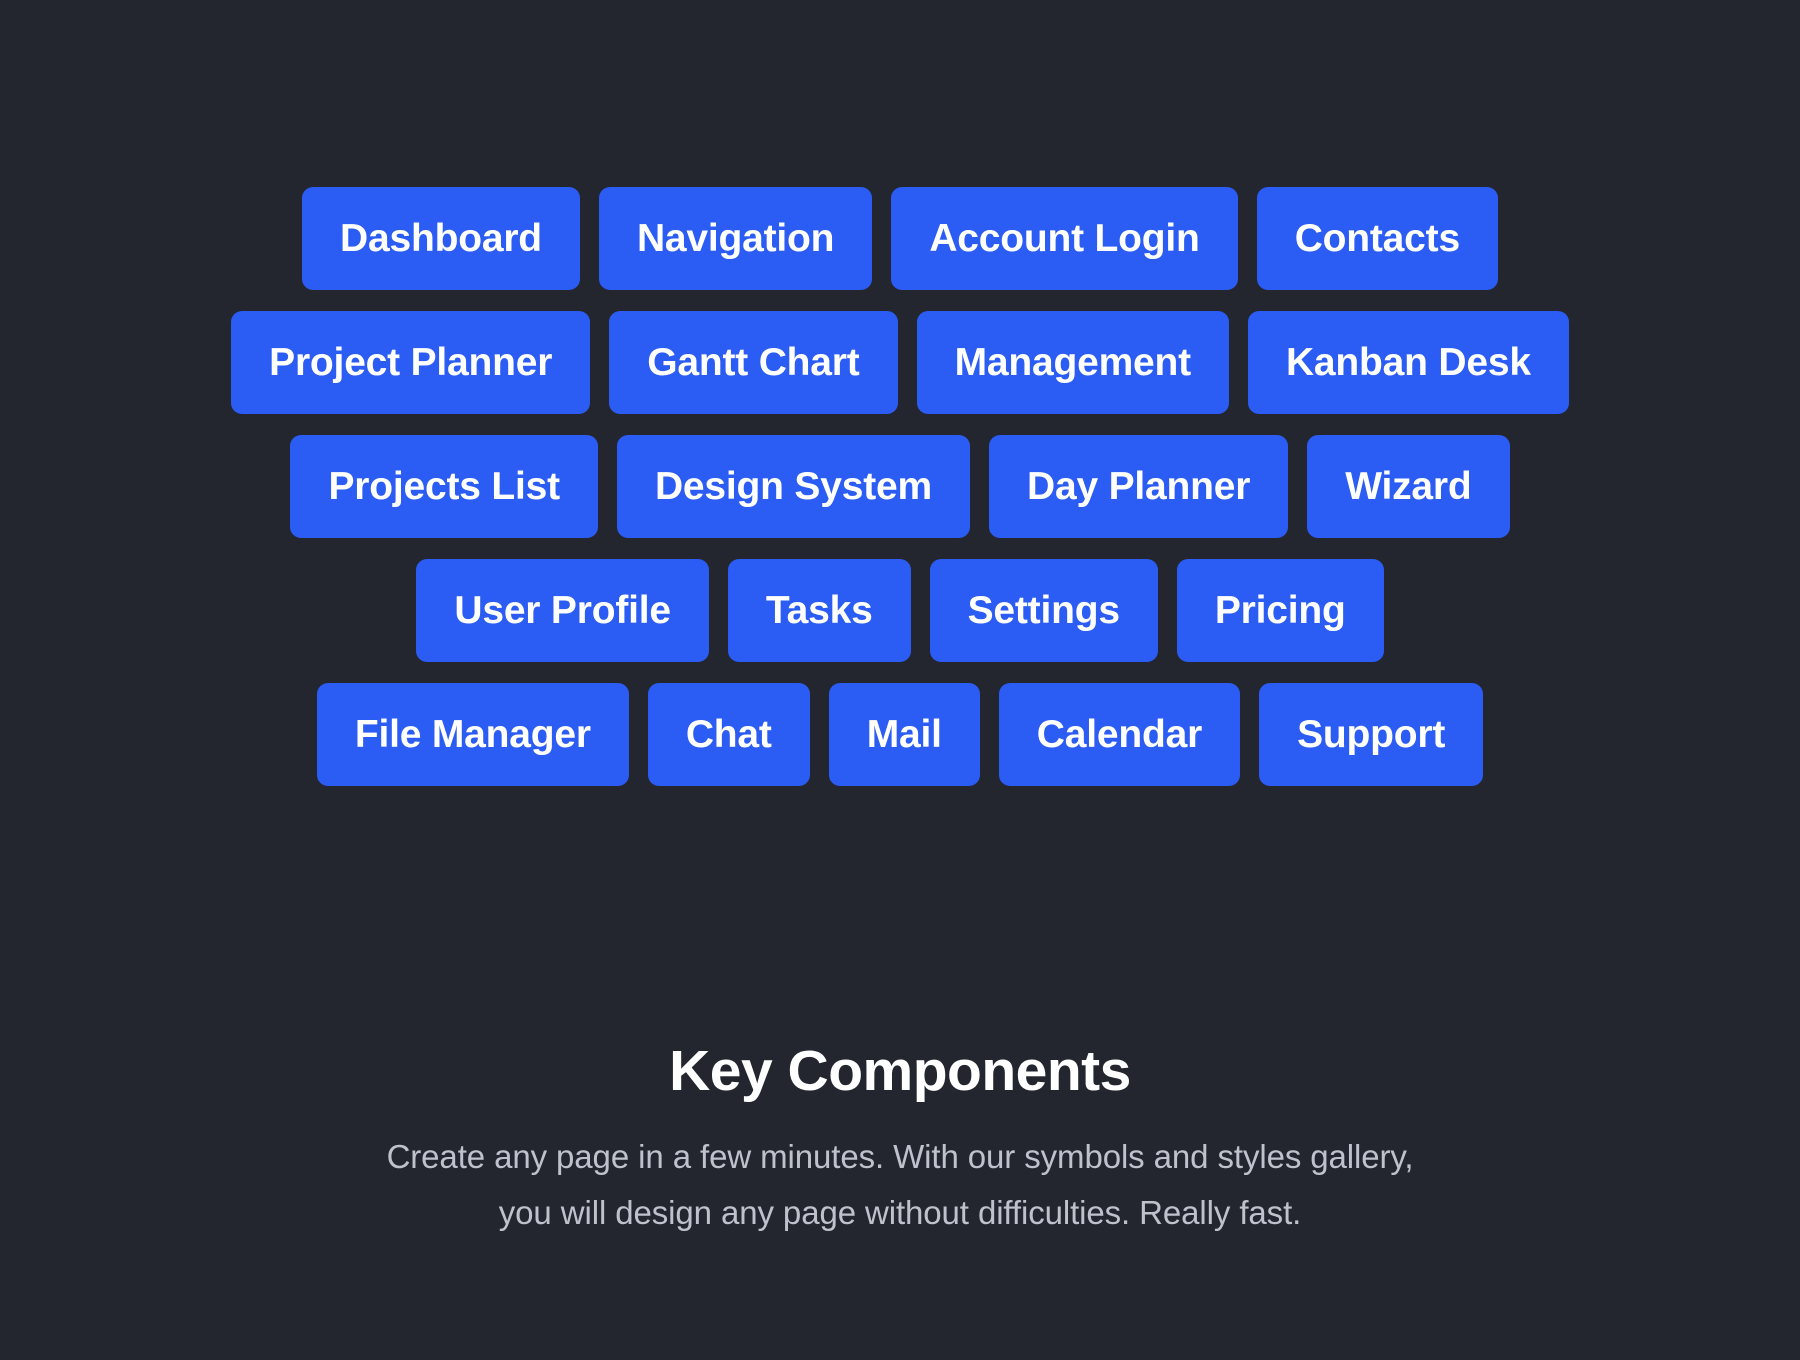 This screenshot has height=1360, width=1800. Describe the element at coordinates (1064, 238) in the screenshot. I see `chip-button-account-login: Account Login` at that location.